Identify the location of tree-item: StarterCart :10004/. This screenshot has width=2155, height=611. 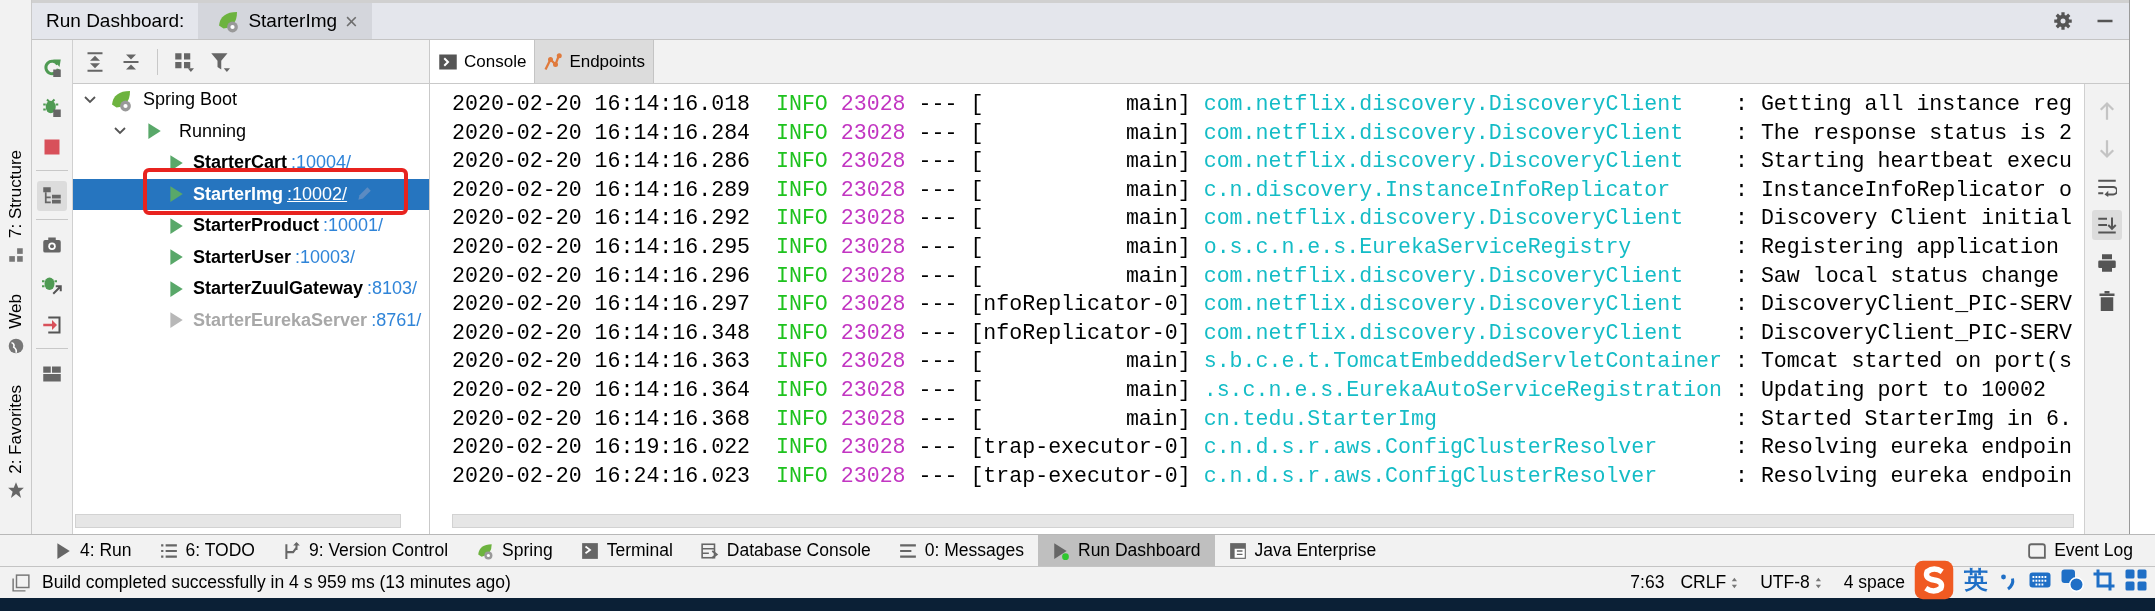
(251, 163).